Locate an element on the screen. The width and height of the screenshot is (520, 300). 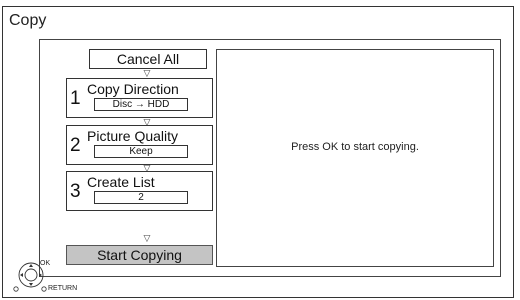
create-list-value: 2 is located at coordinates (141, 197).